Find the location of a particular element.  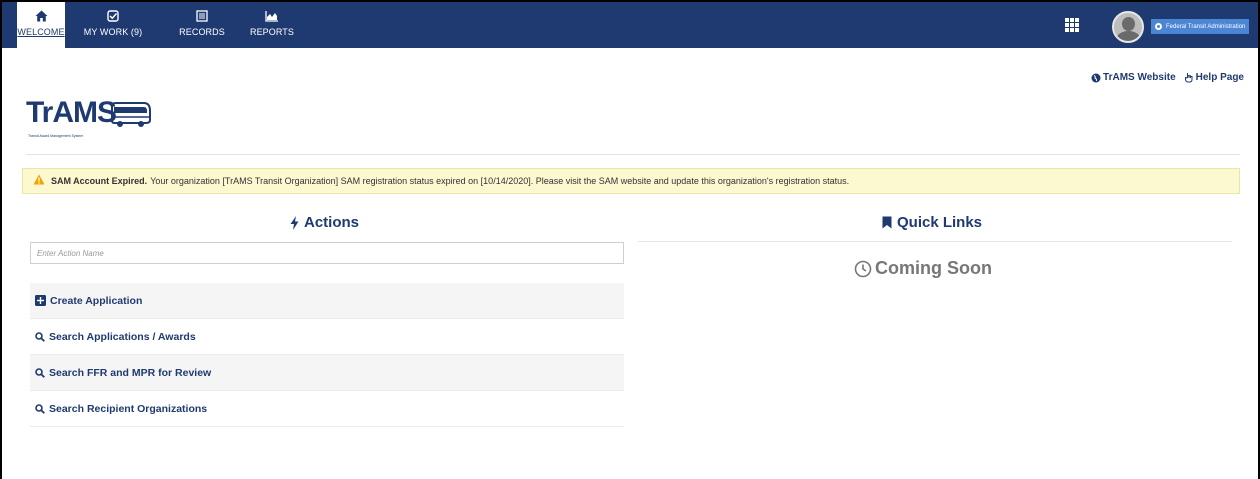

header-links: TrAMS Website Help Page is located at coordinates (1167, 77).